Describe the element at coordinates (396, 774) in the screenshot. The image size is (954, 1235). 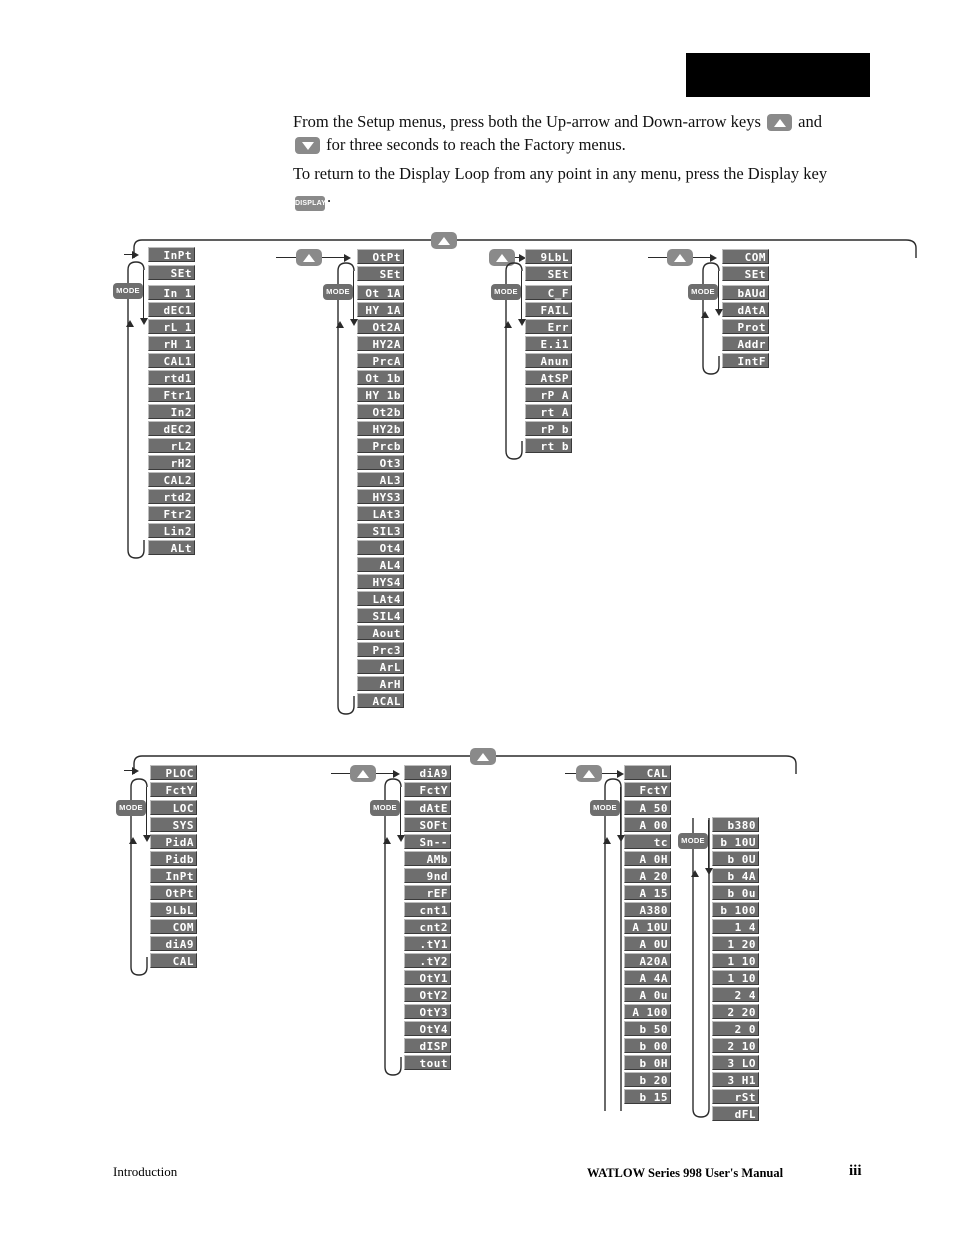
I see `factory-connector-1-arrowhead` at that location.